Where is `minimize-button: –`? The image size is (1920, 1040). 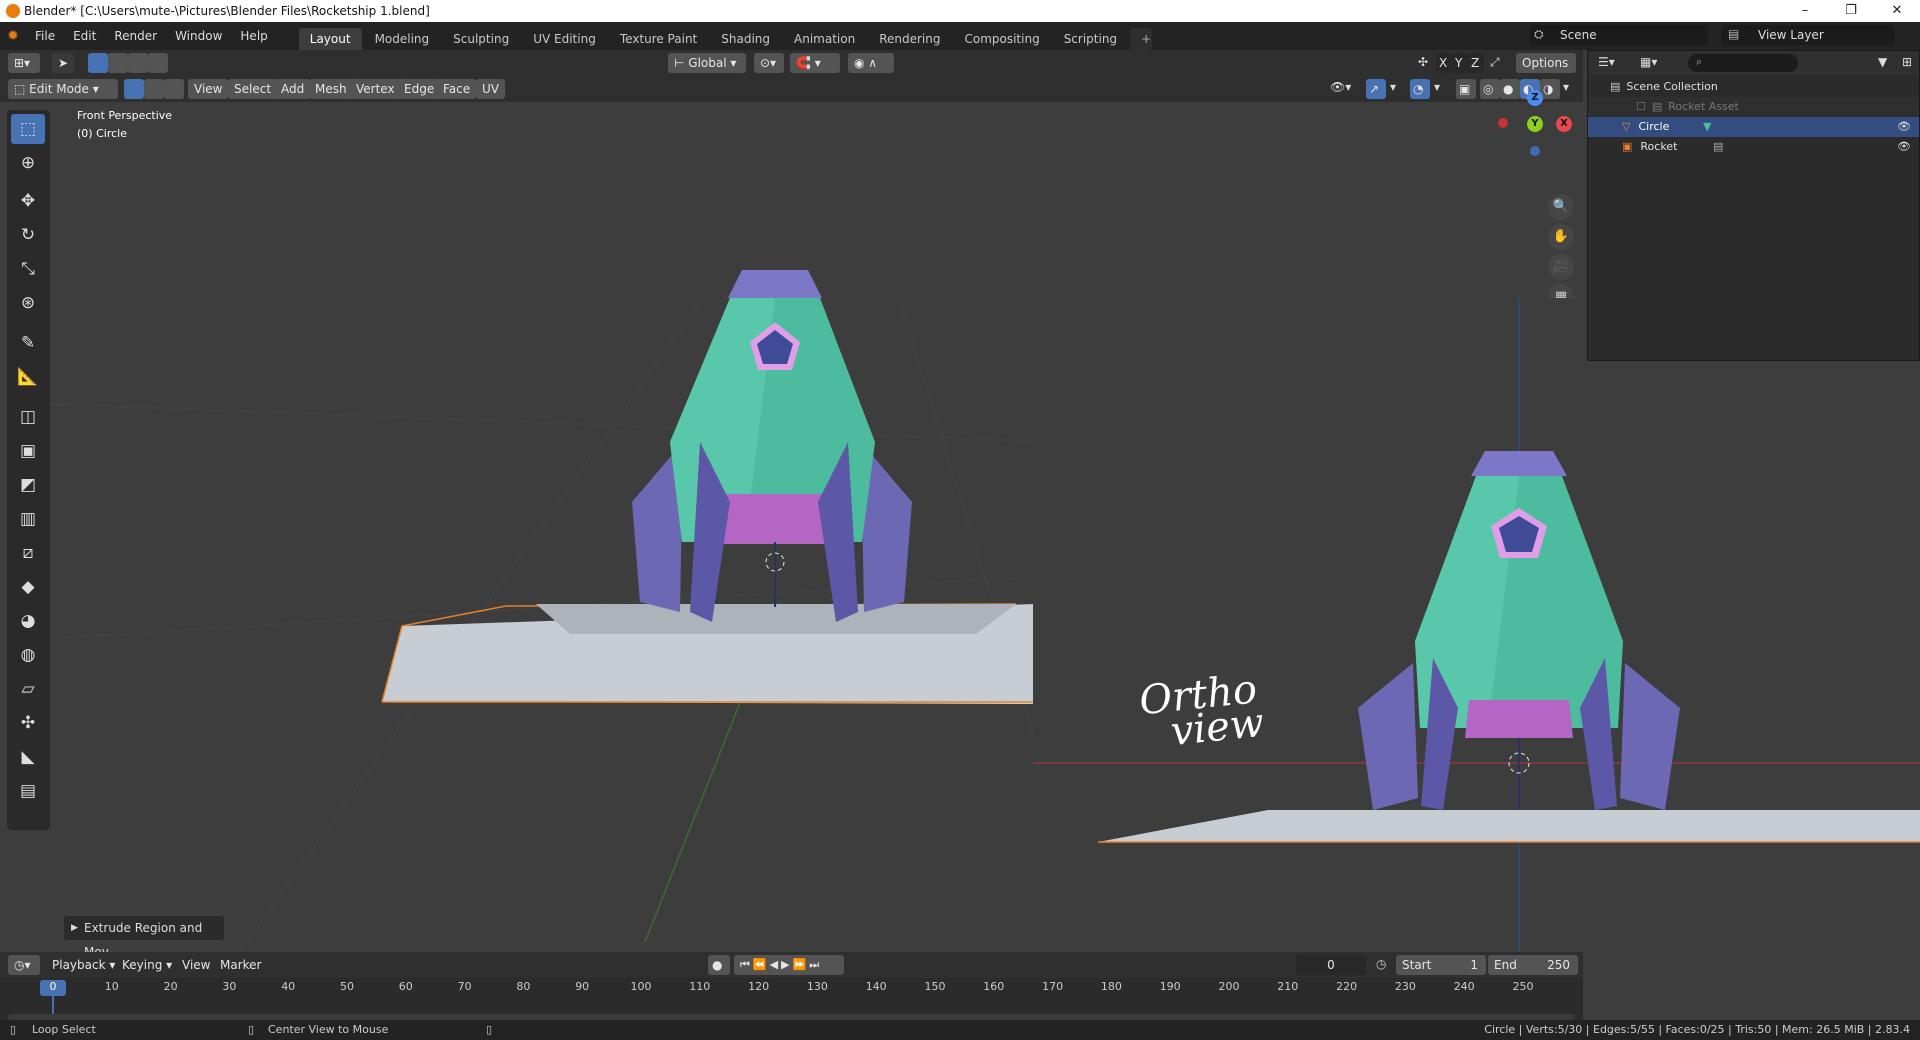 minimize-button: – is located at coordinates (1805, 11).